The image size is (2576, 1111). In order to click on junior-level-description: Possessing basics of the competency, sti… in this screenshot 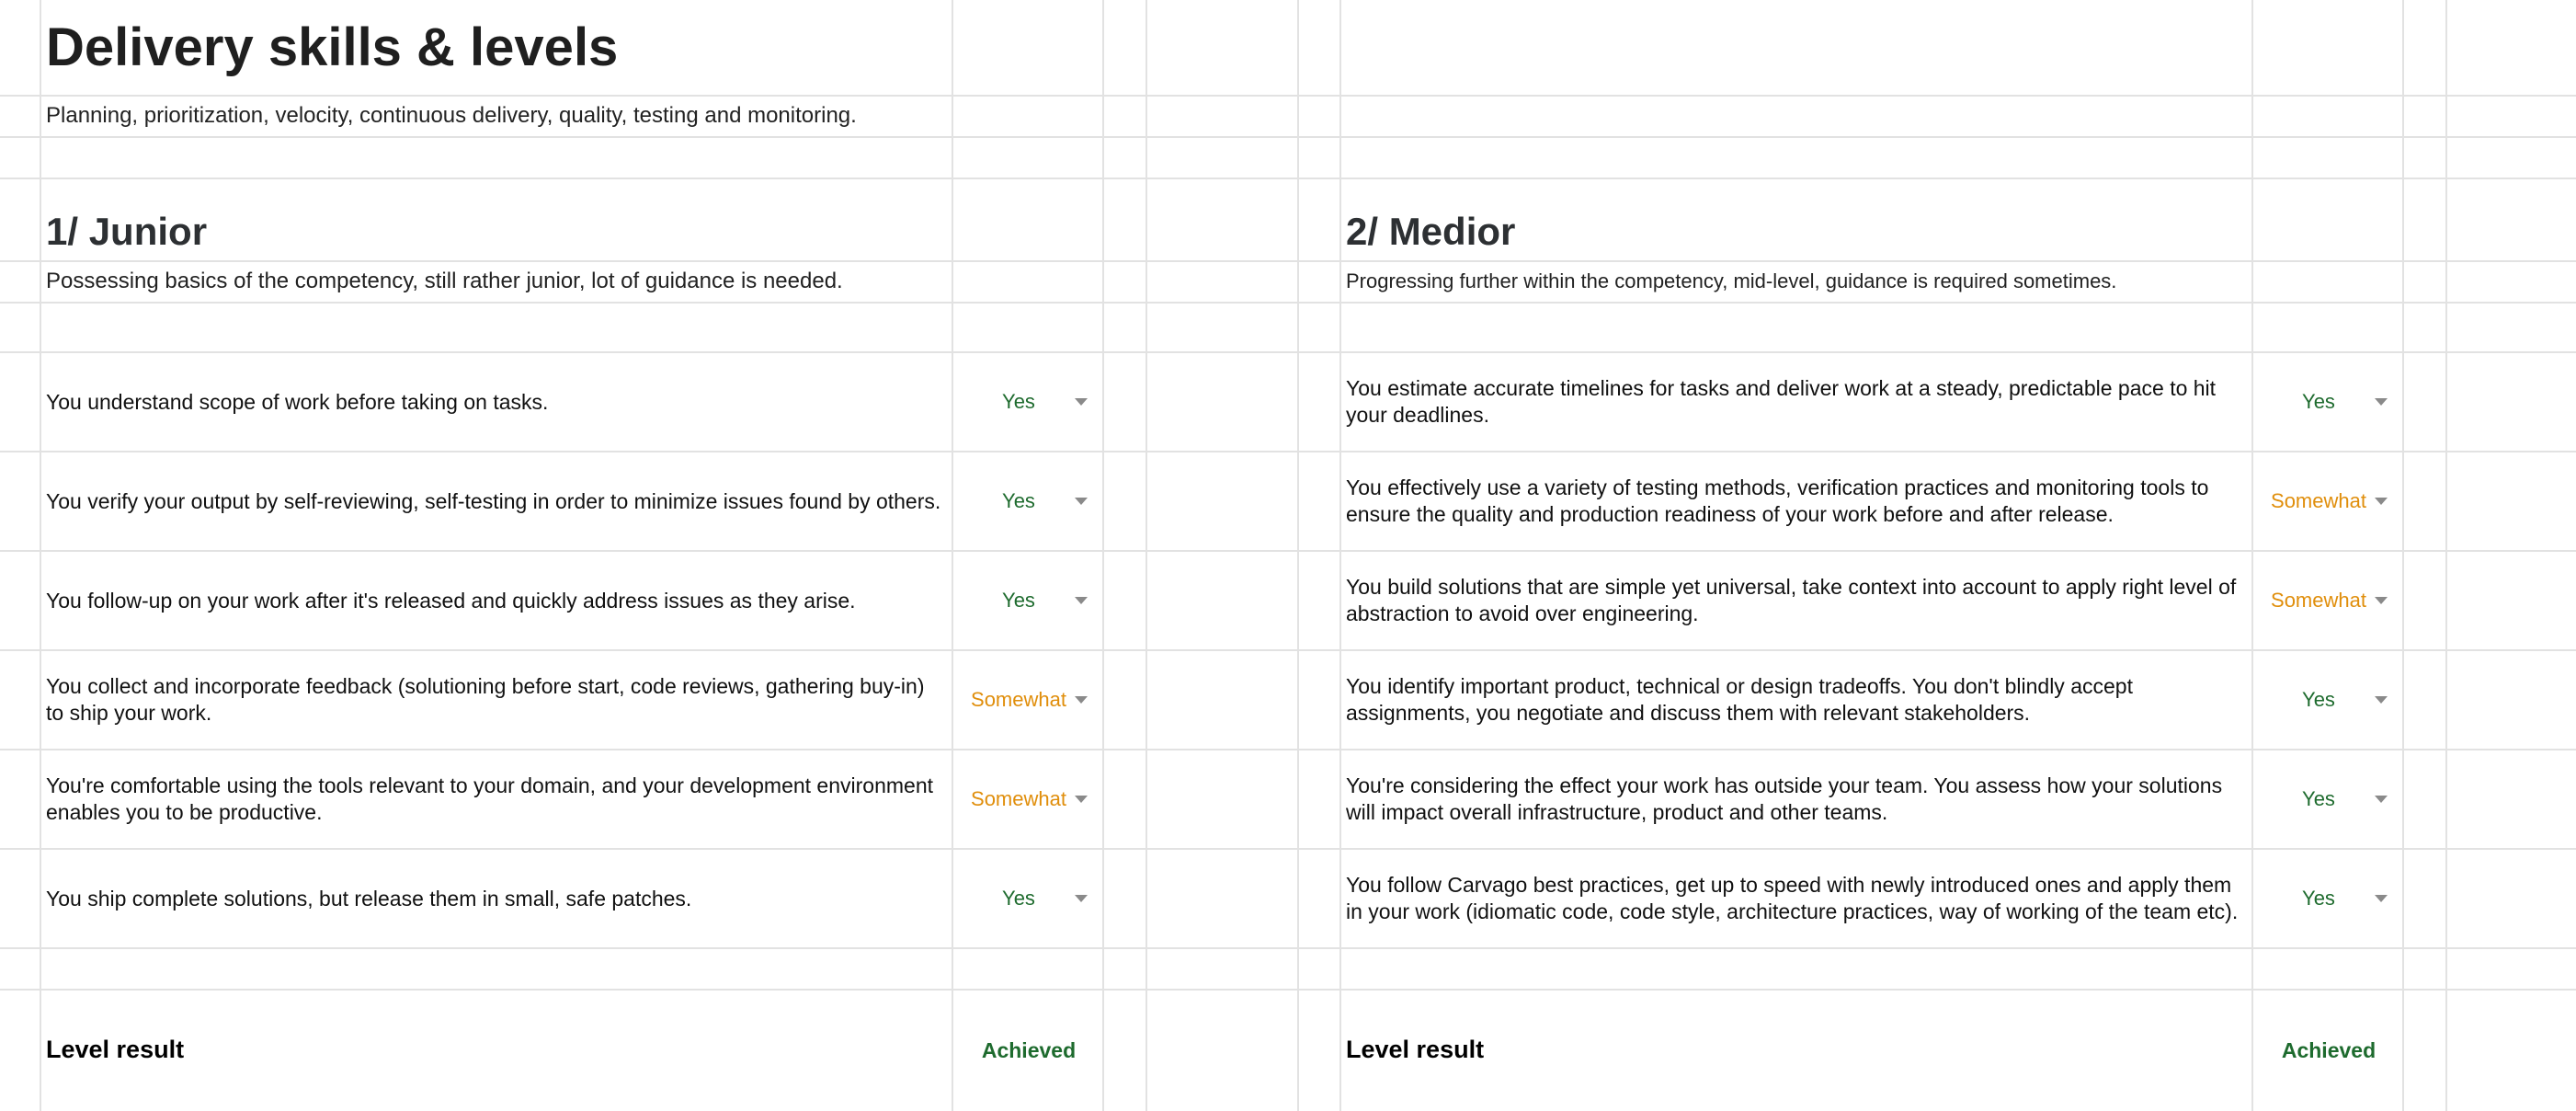, I will do `click(444, 281)`.